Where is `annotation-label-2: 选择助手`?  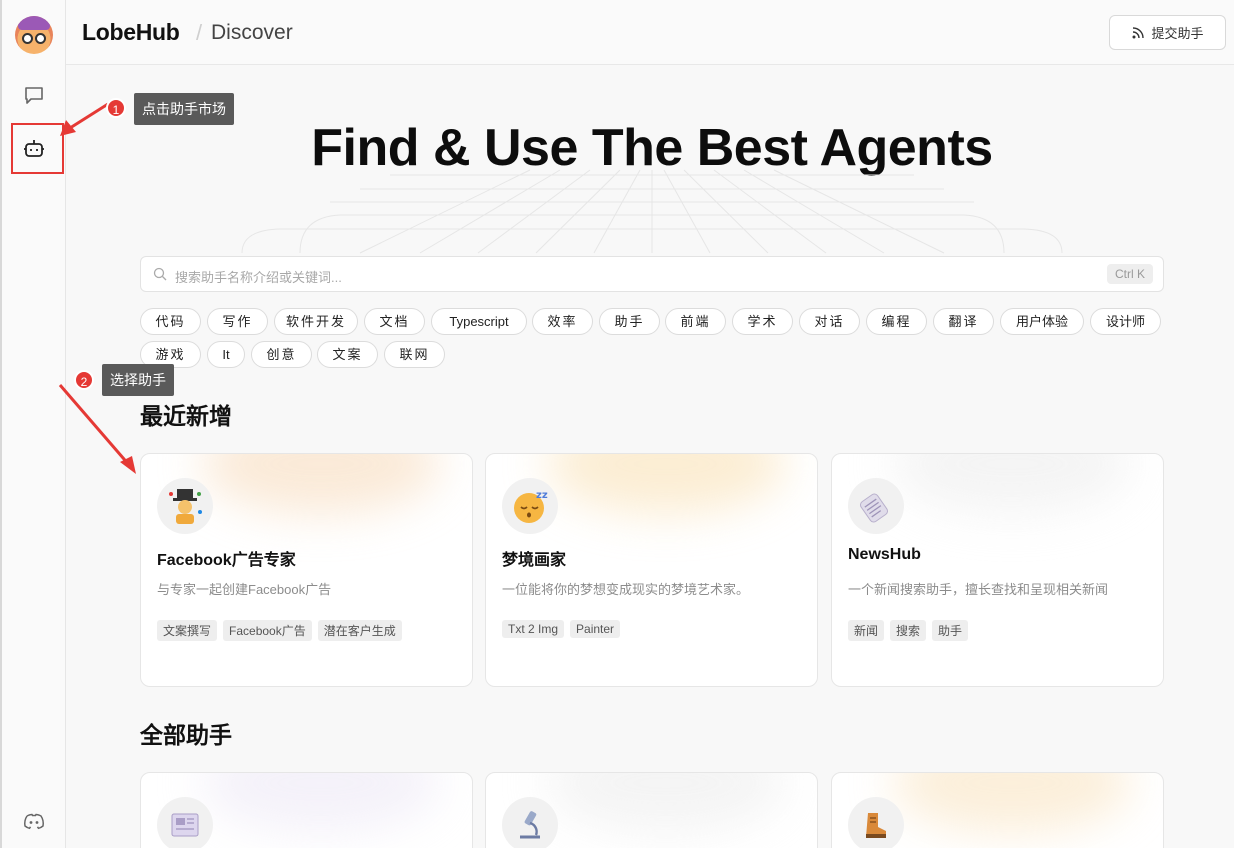
annotation-label-2: 选择助手 is located at coordinates (138, 380).